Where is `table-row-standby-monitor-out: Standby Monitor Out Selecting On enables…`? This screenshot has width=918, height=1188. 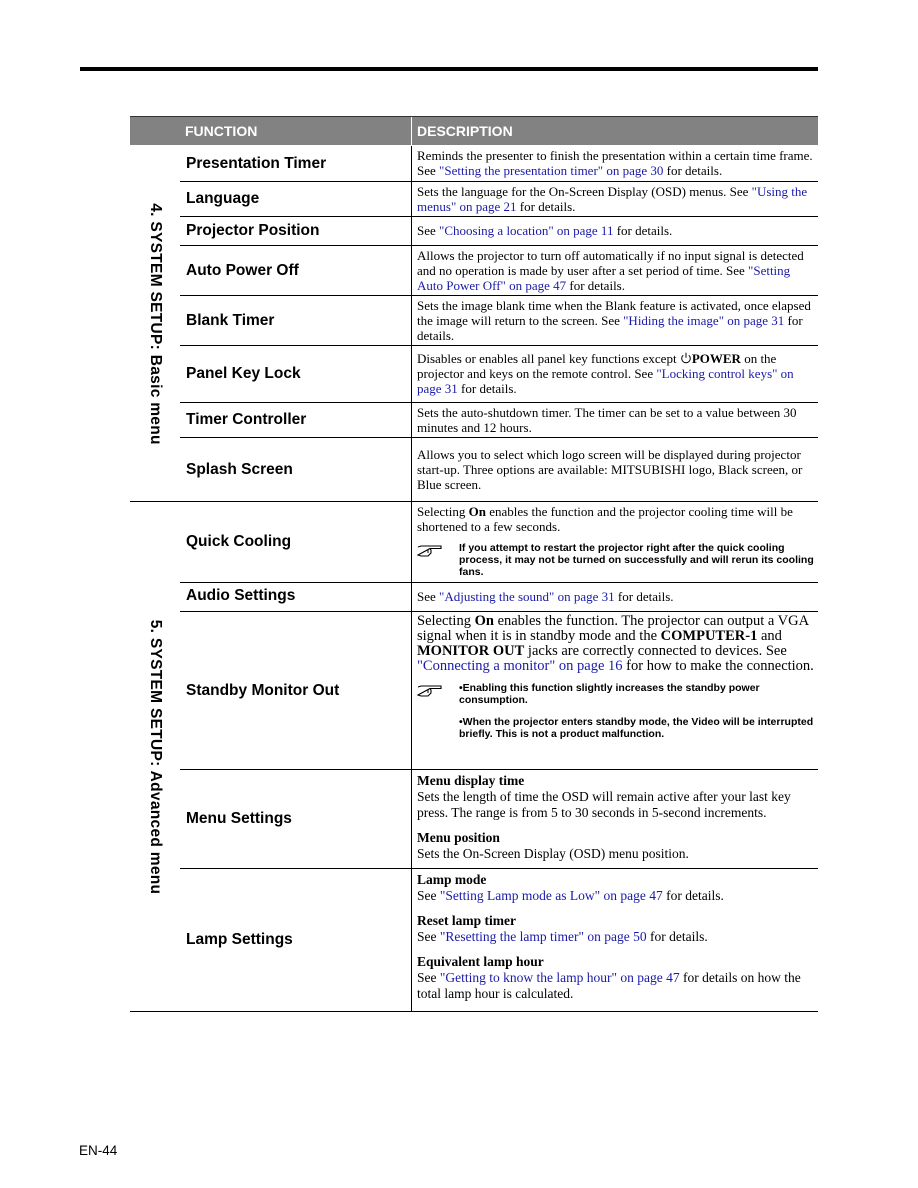 table-row-standby-monitor-out: Standby Monitor Out Selecting On enables… is located at coordinates (499, 690).